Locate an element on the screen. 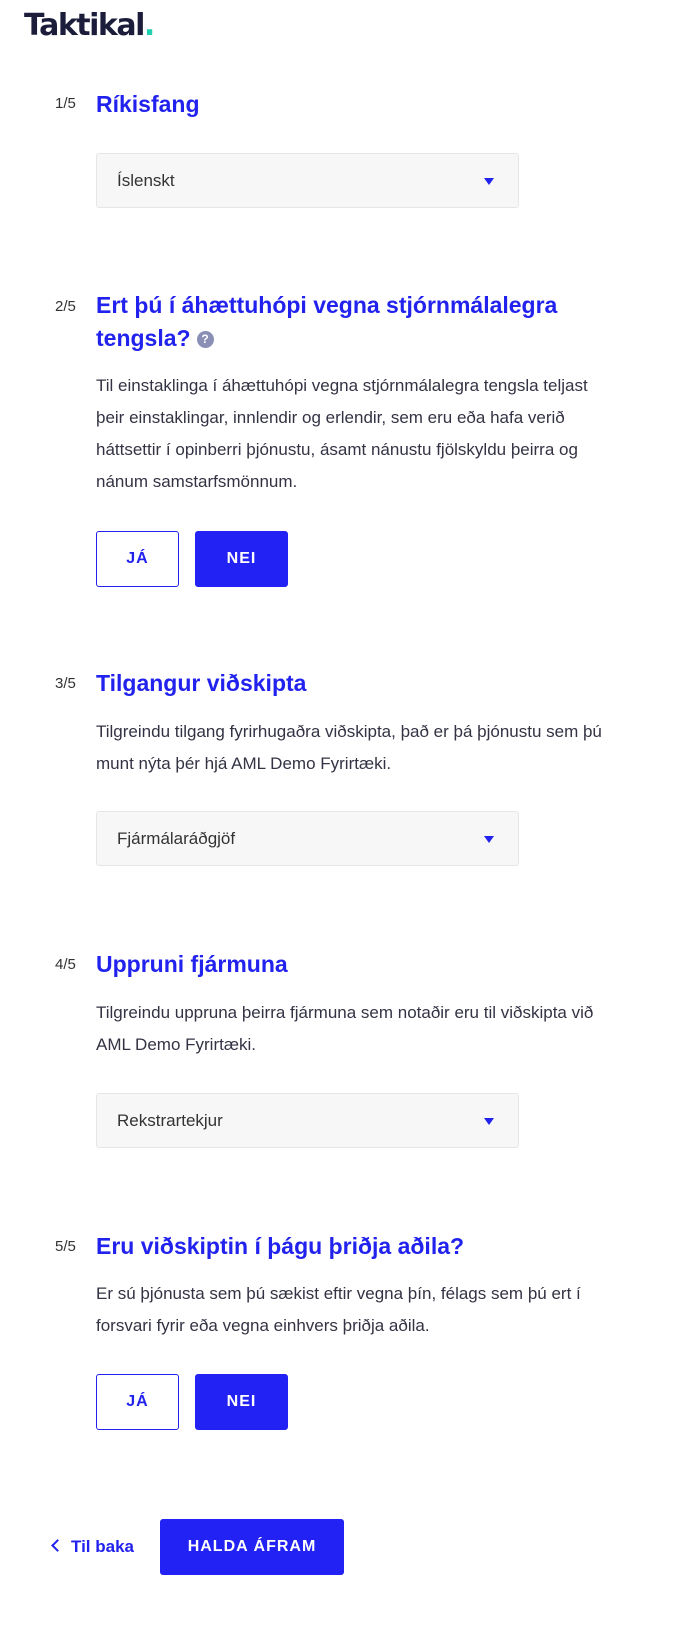 This screenshot has height=1644, width=675. select-value: Fjármálaráðgjöf is located at coordinates (176, 838).